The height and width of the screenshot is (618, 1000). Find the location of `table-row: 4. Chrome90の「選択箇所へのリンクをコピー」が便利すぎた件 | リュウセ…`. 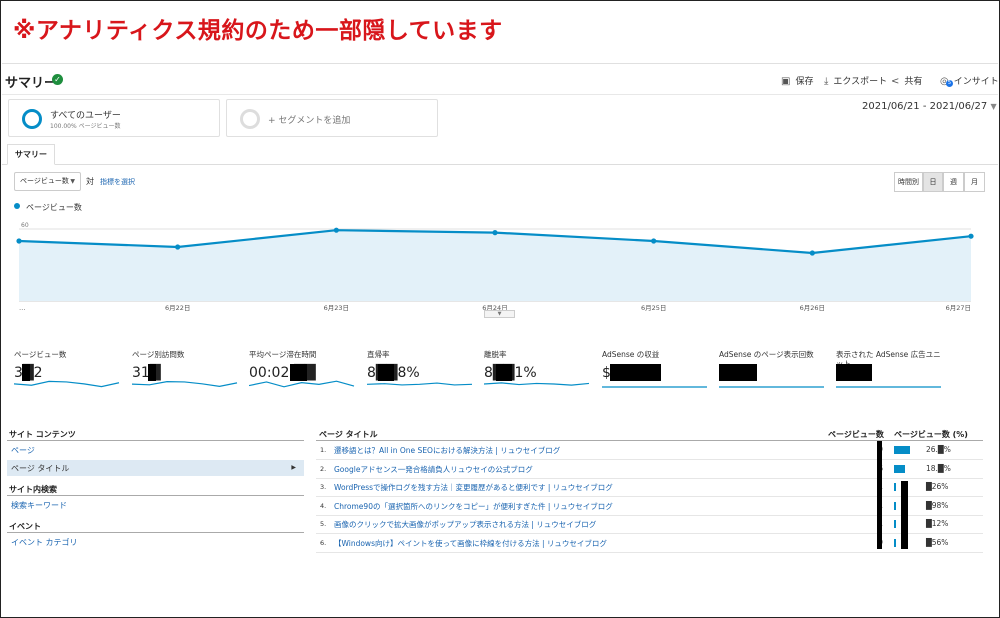

table-row: 4. Chrome90の「選択箇所へのリンクをコピー」が便利すぎた件 | リュウセ… is located at coordinates (649, 506).